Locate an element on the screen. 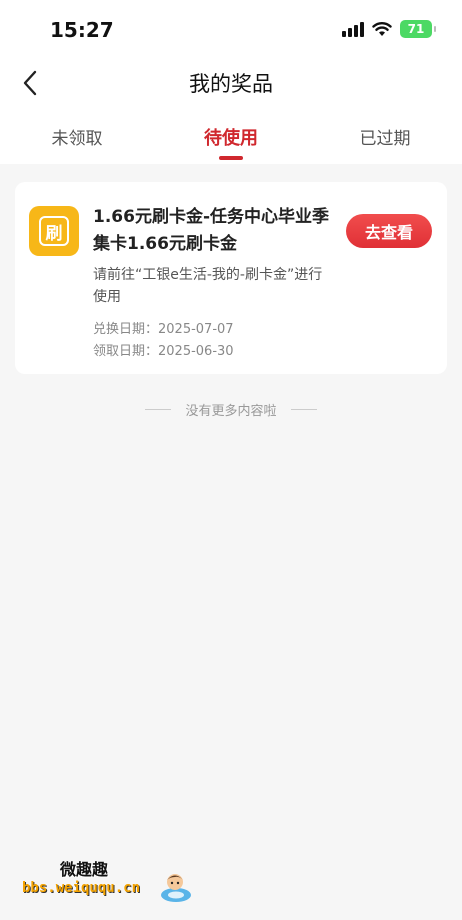  watermark: 微趣趣 bbs.weiququ.cn is located at coordinates (109, 881).